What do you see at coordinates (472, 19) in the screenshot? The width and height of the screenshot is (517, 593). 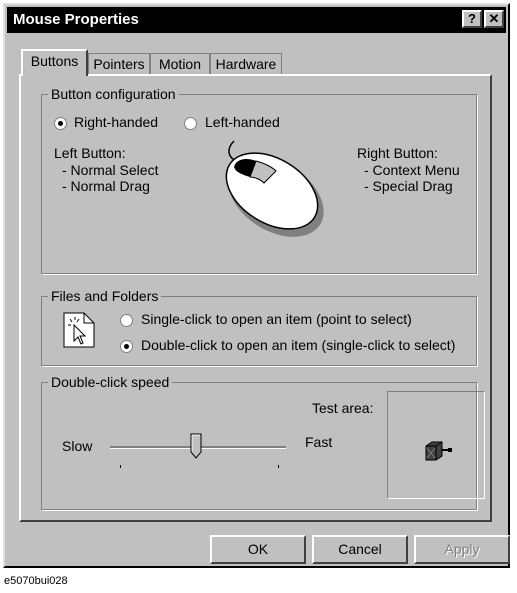 I see `help-button: ?` at bounding box center [472, 19].